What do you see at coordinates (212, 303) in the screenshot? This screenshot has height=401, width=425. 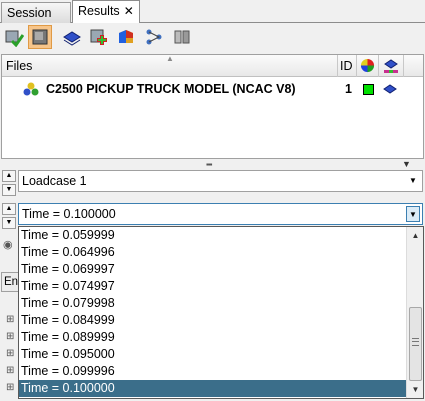 I see `list-item: Time = 0.079998` at bounding box center [212, 303].